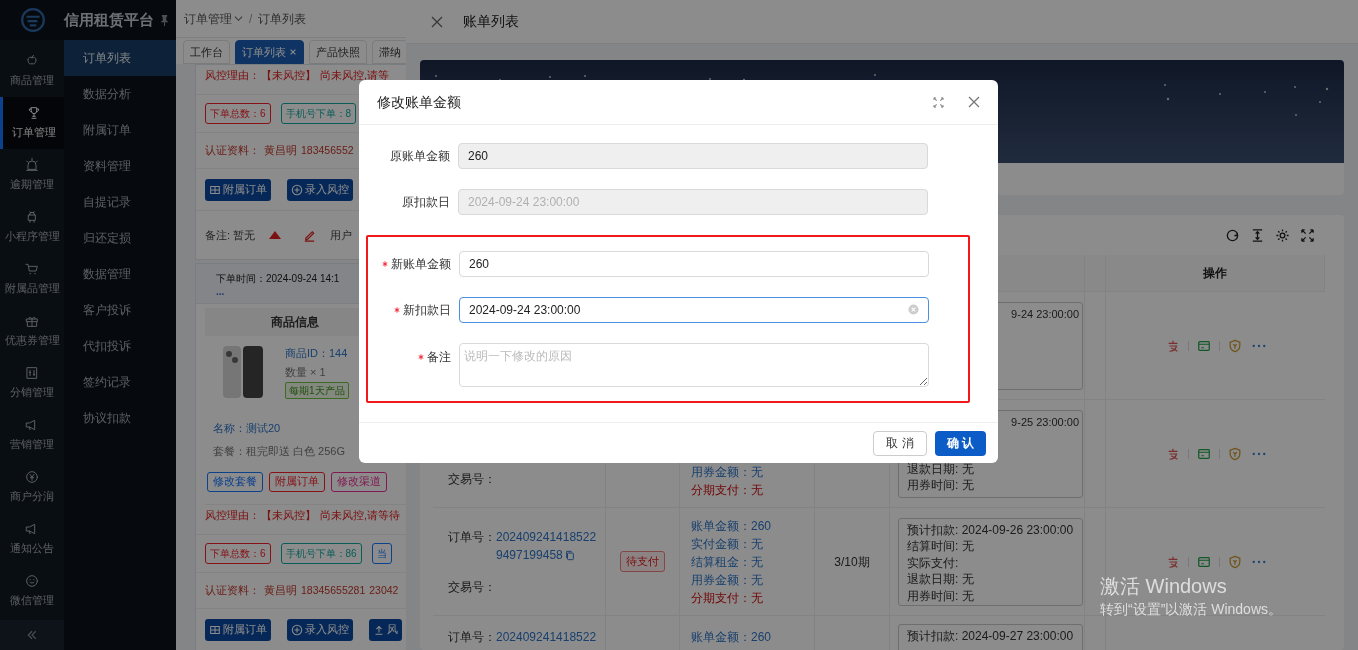 The image size is (1358, 650). What do you see at coordinates (269, 52) in the screenshot?
I see `page-tab: 订单列表` at bounding box center [269, 52].